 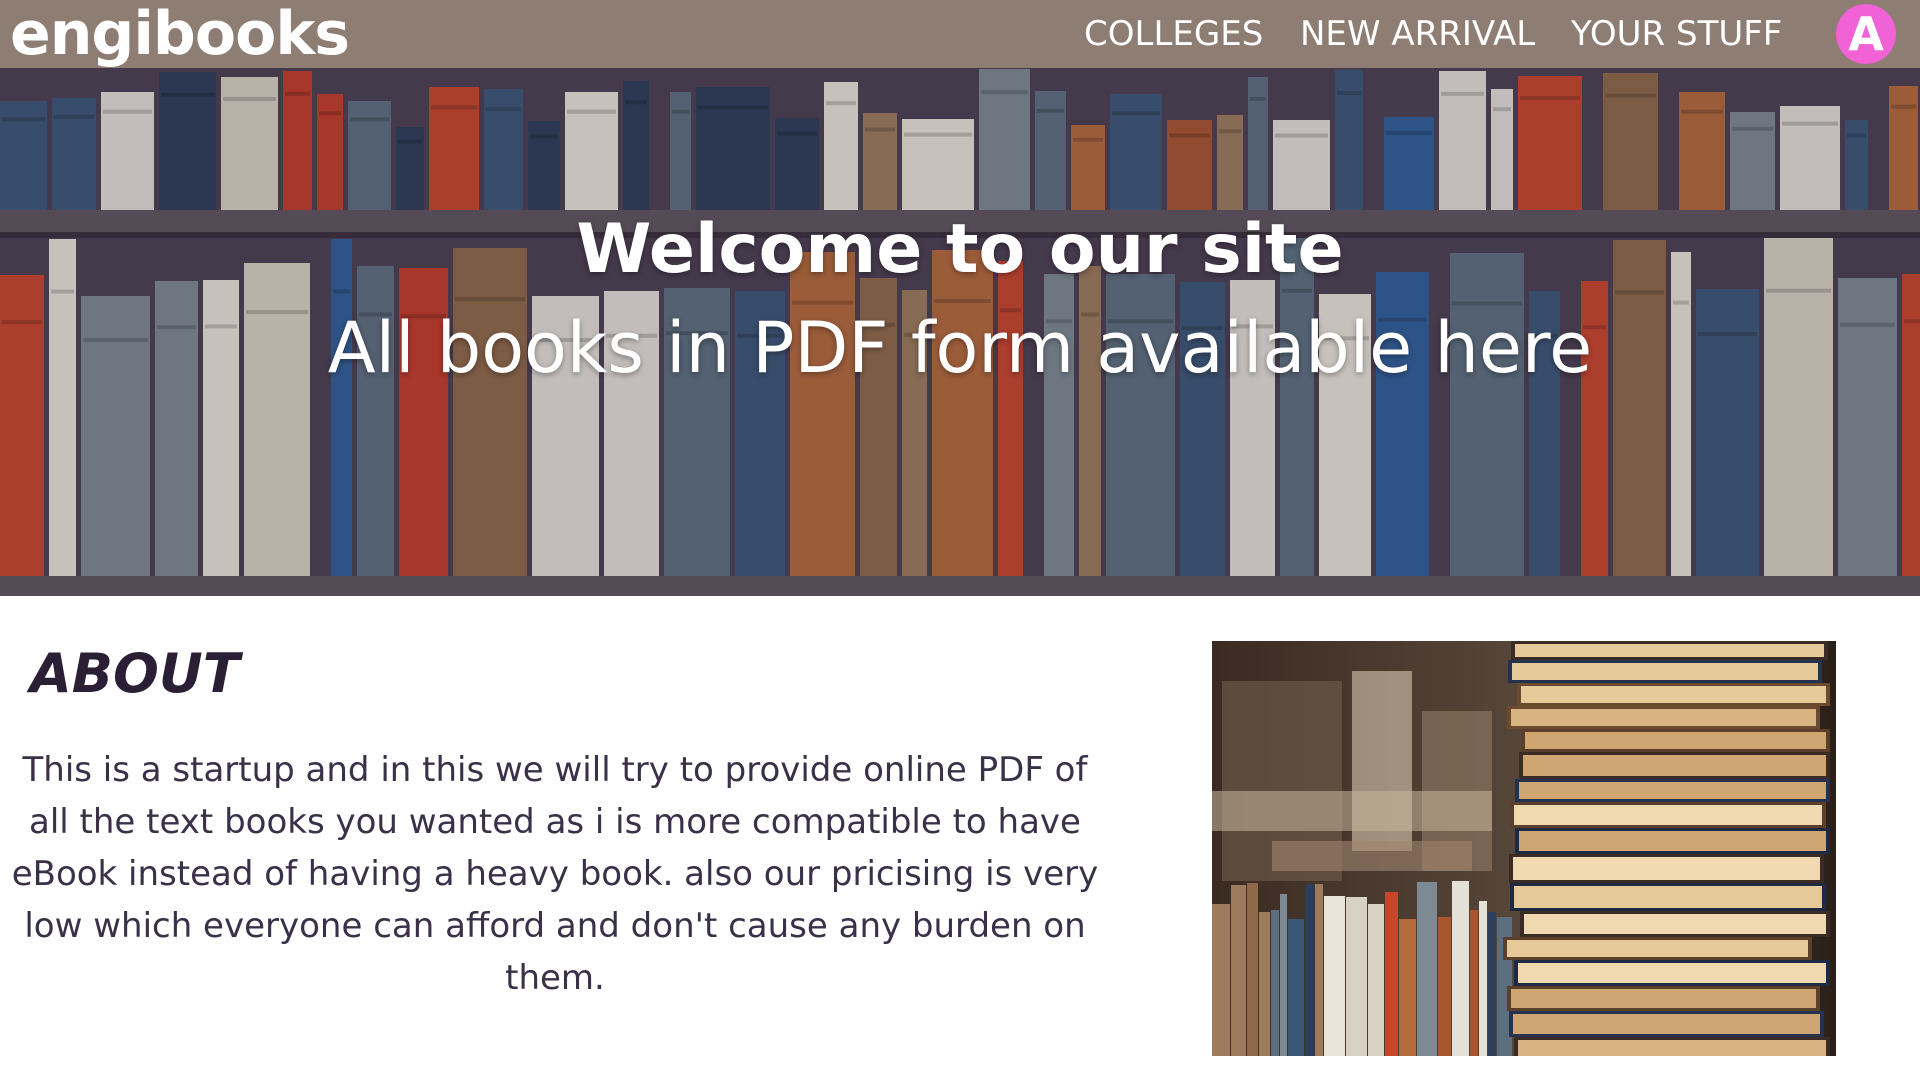 What do you see at coordinates (1173, 34) in the screenshot?
I see `nav-link-colleges: COLLEGES` at bounding box center [1173, 34].